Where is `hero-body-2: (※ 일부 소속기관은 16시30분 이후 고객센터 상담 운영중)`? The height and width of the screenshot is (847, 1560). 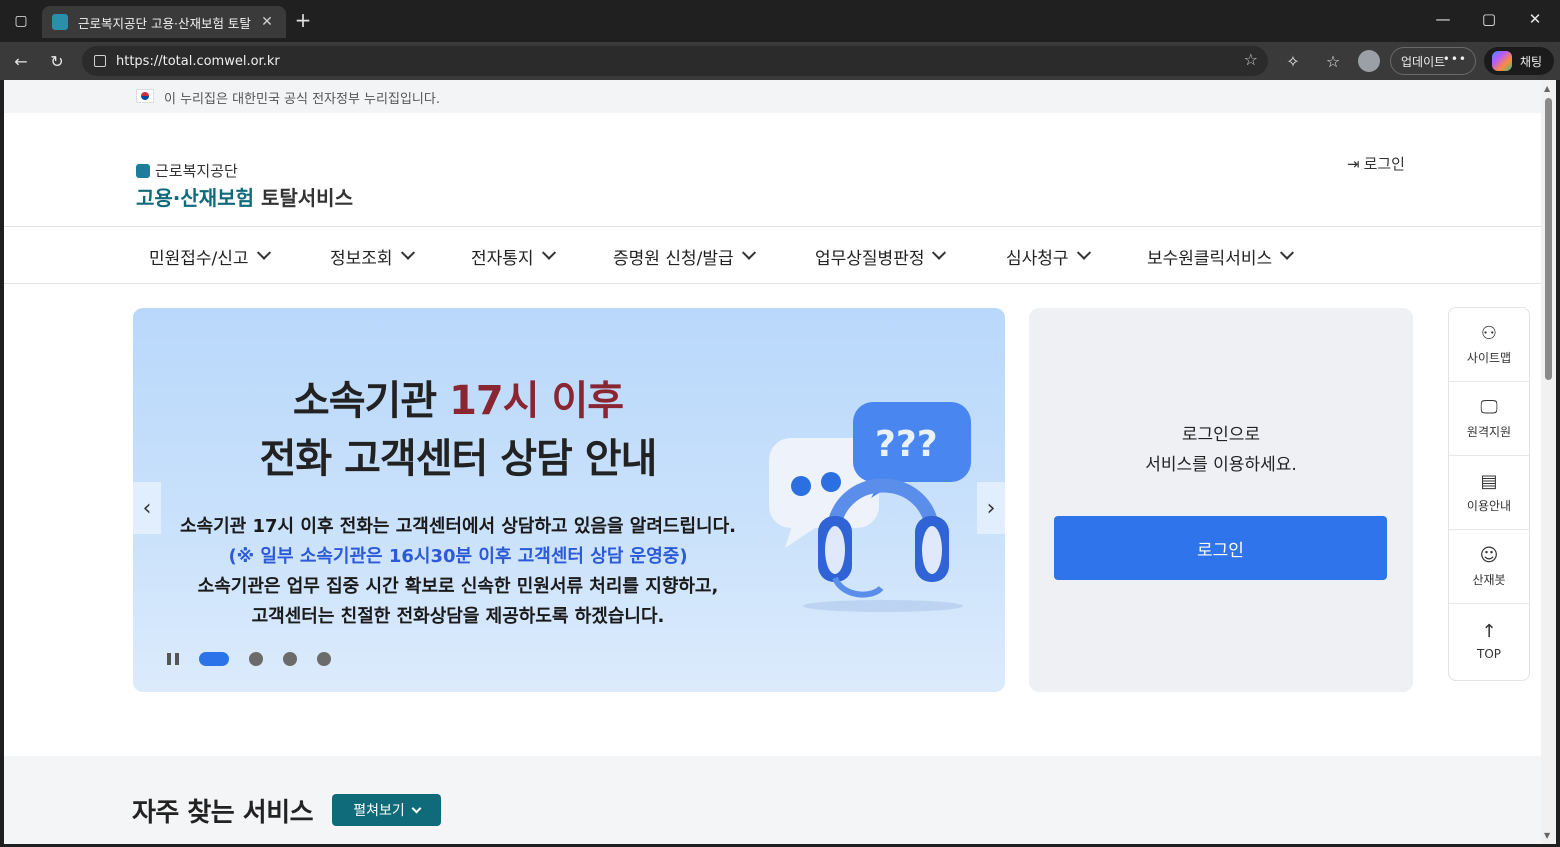 hero-body-2: (※ 일부 소속기관은 16시30분 이후 고객센터 상담 운영중) is located at coordinates (458, 556).